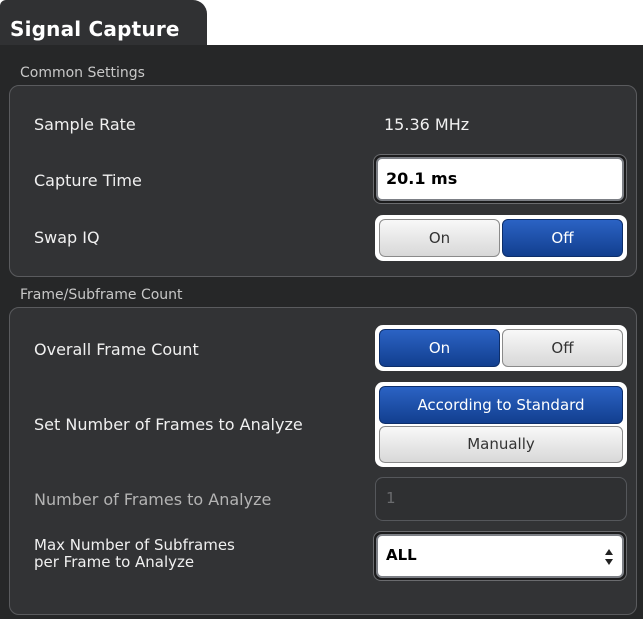 The width and height of the screenshot is (643, 619). I want to click on overall-frame-count-on-button: On, so click(439, 348).